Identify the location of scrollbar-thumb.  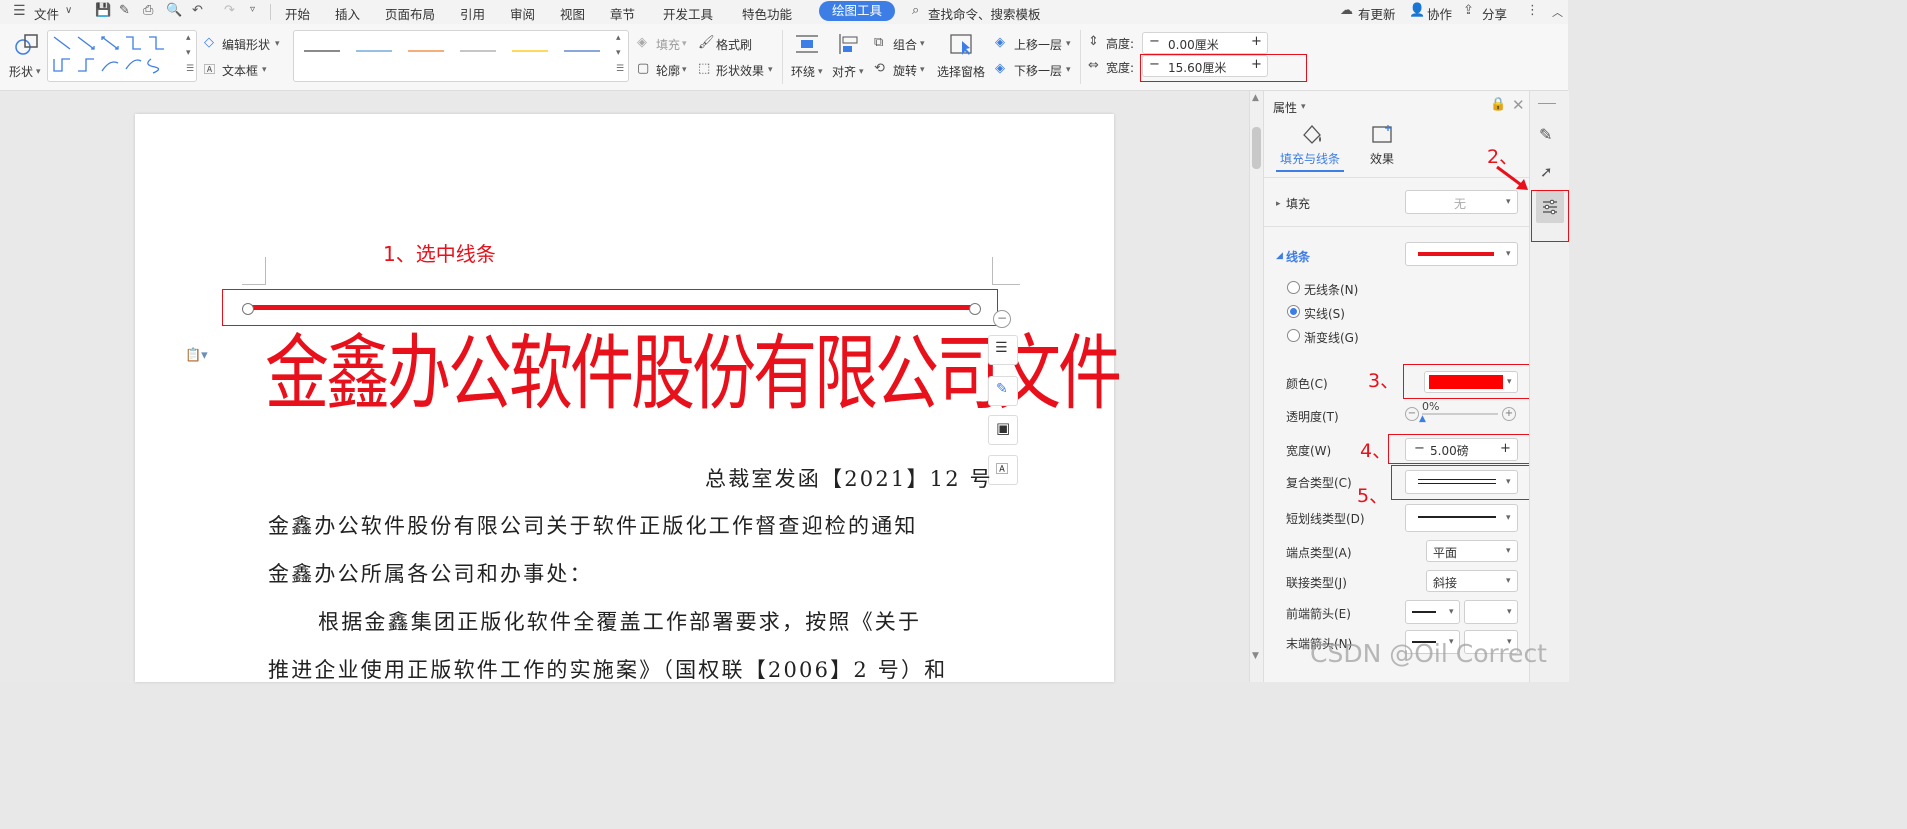
(1256, 148).